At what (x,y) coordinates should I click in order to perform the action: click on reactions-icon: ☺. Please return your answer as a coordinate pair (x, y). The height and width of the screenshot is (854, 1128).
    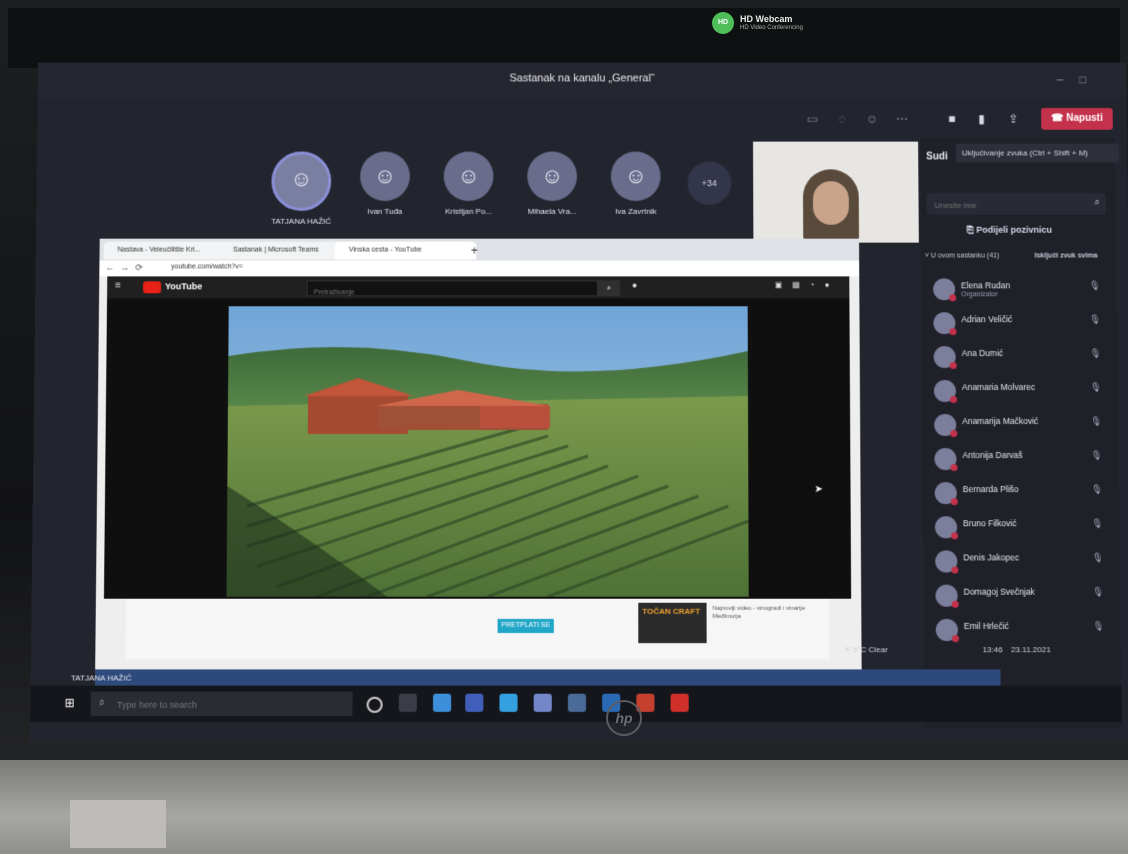
    Looking at the image, I should click on (872, 119).